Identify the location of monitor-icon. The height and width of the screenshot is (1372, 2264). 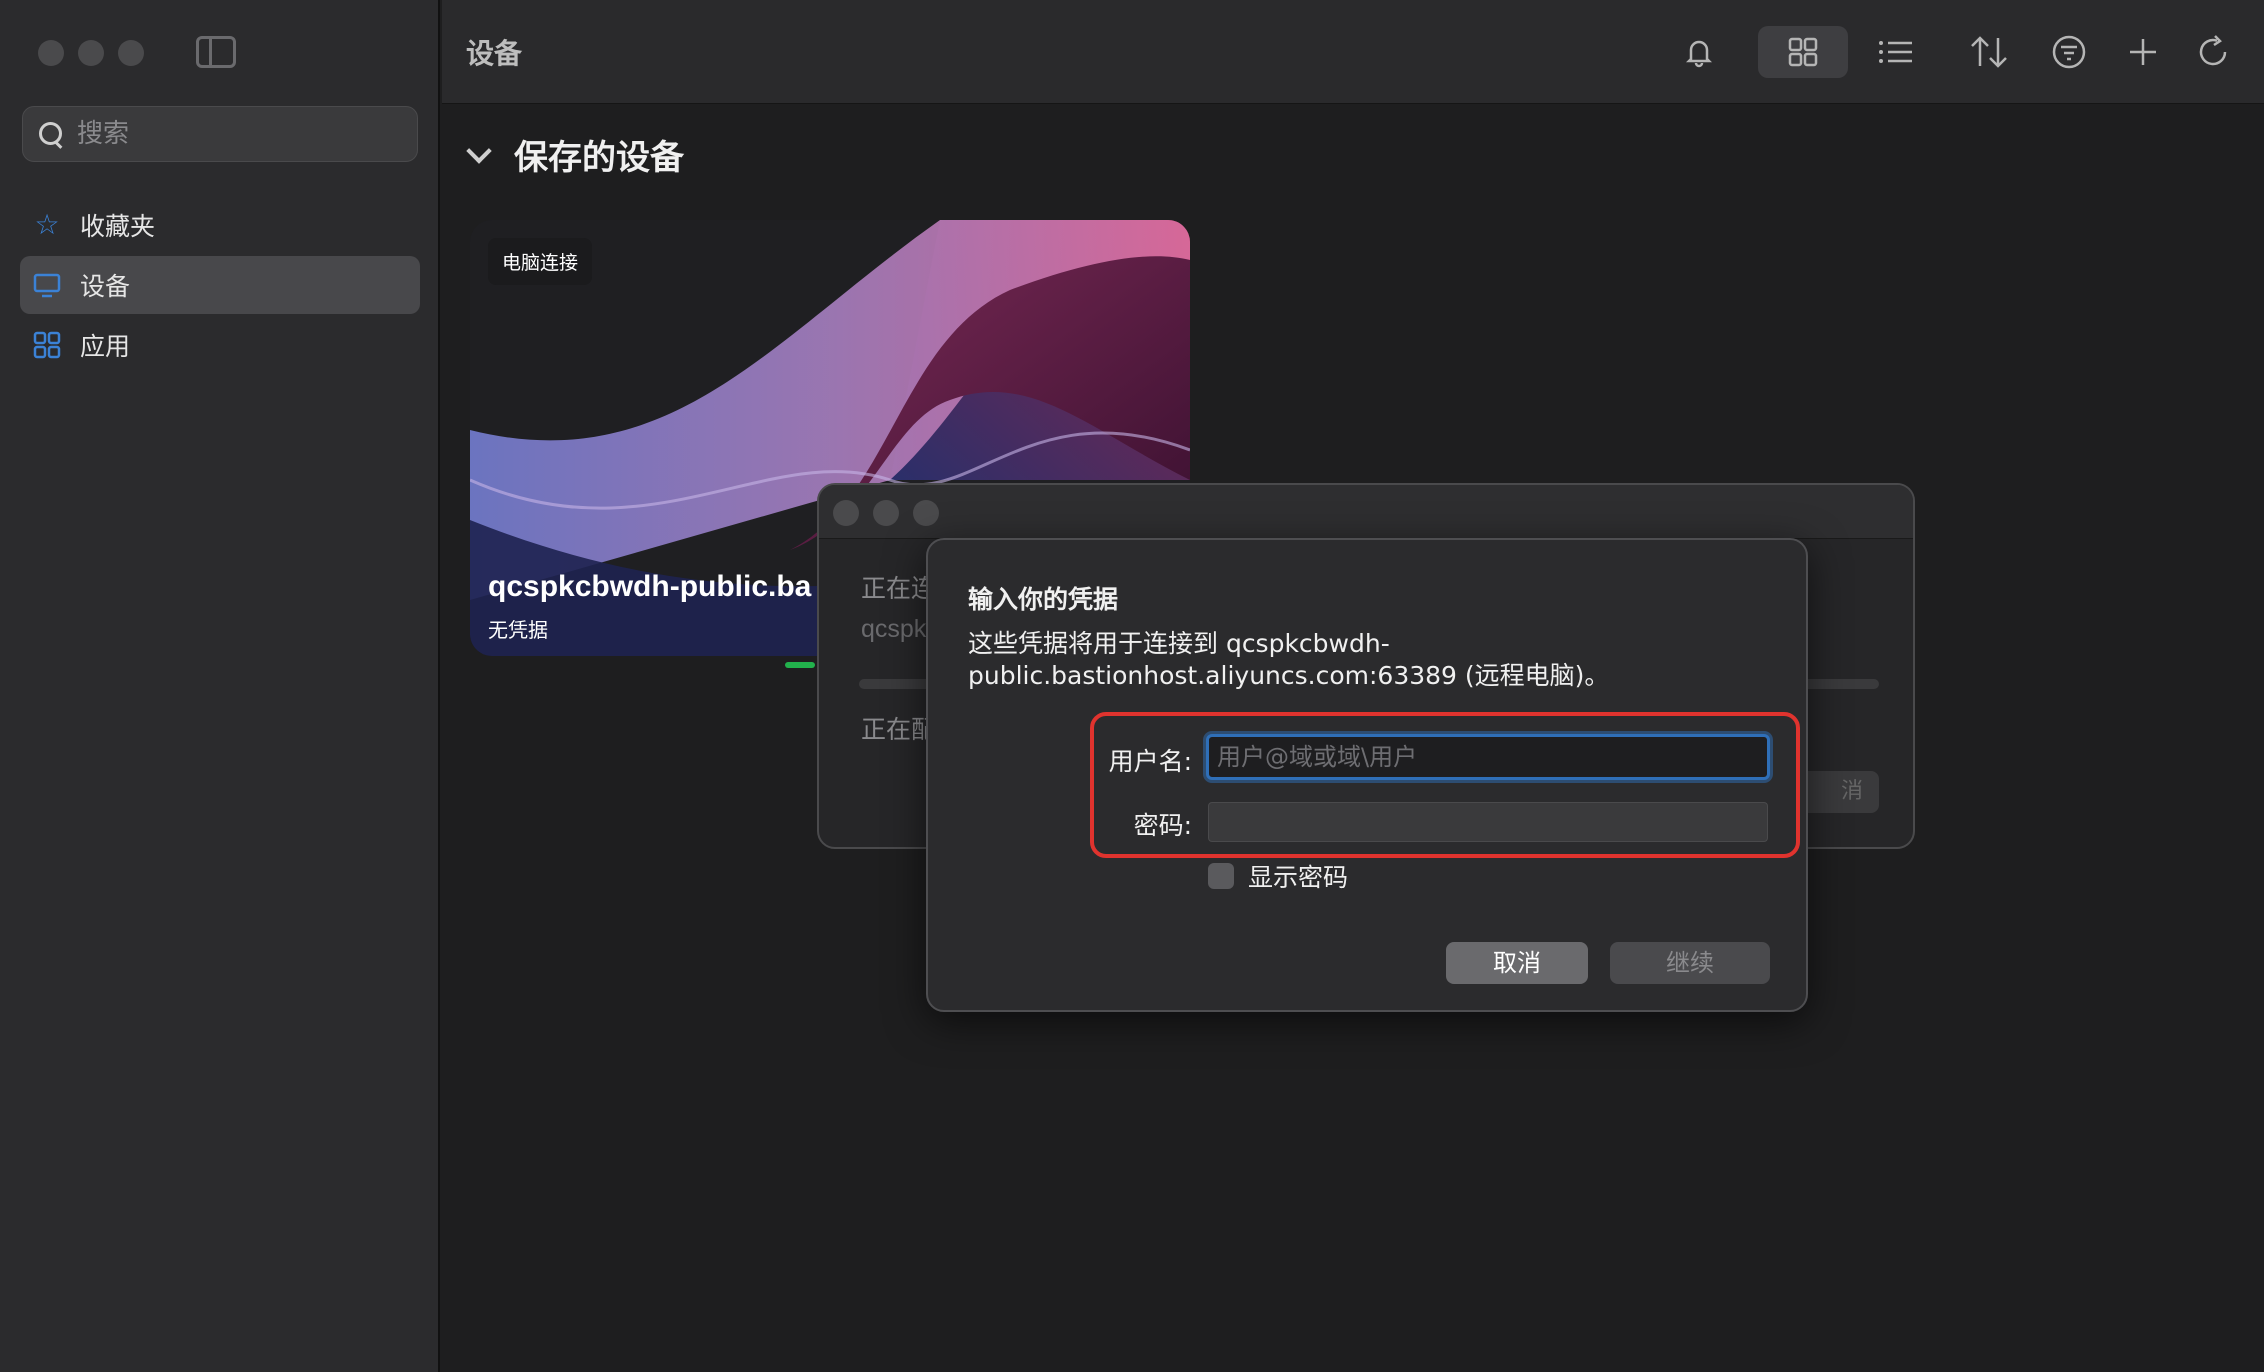
(47, 285).